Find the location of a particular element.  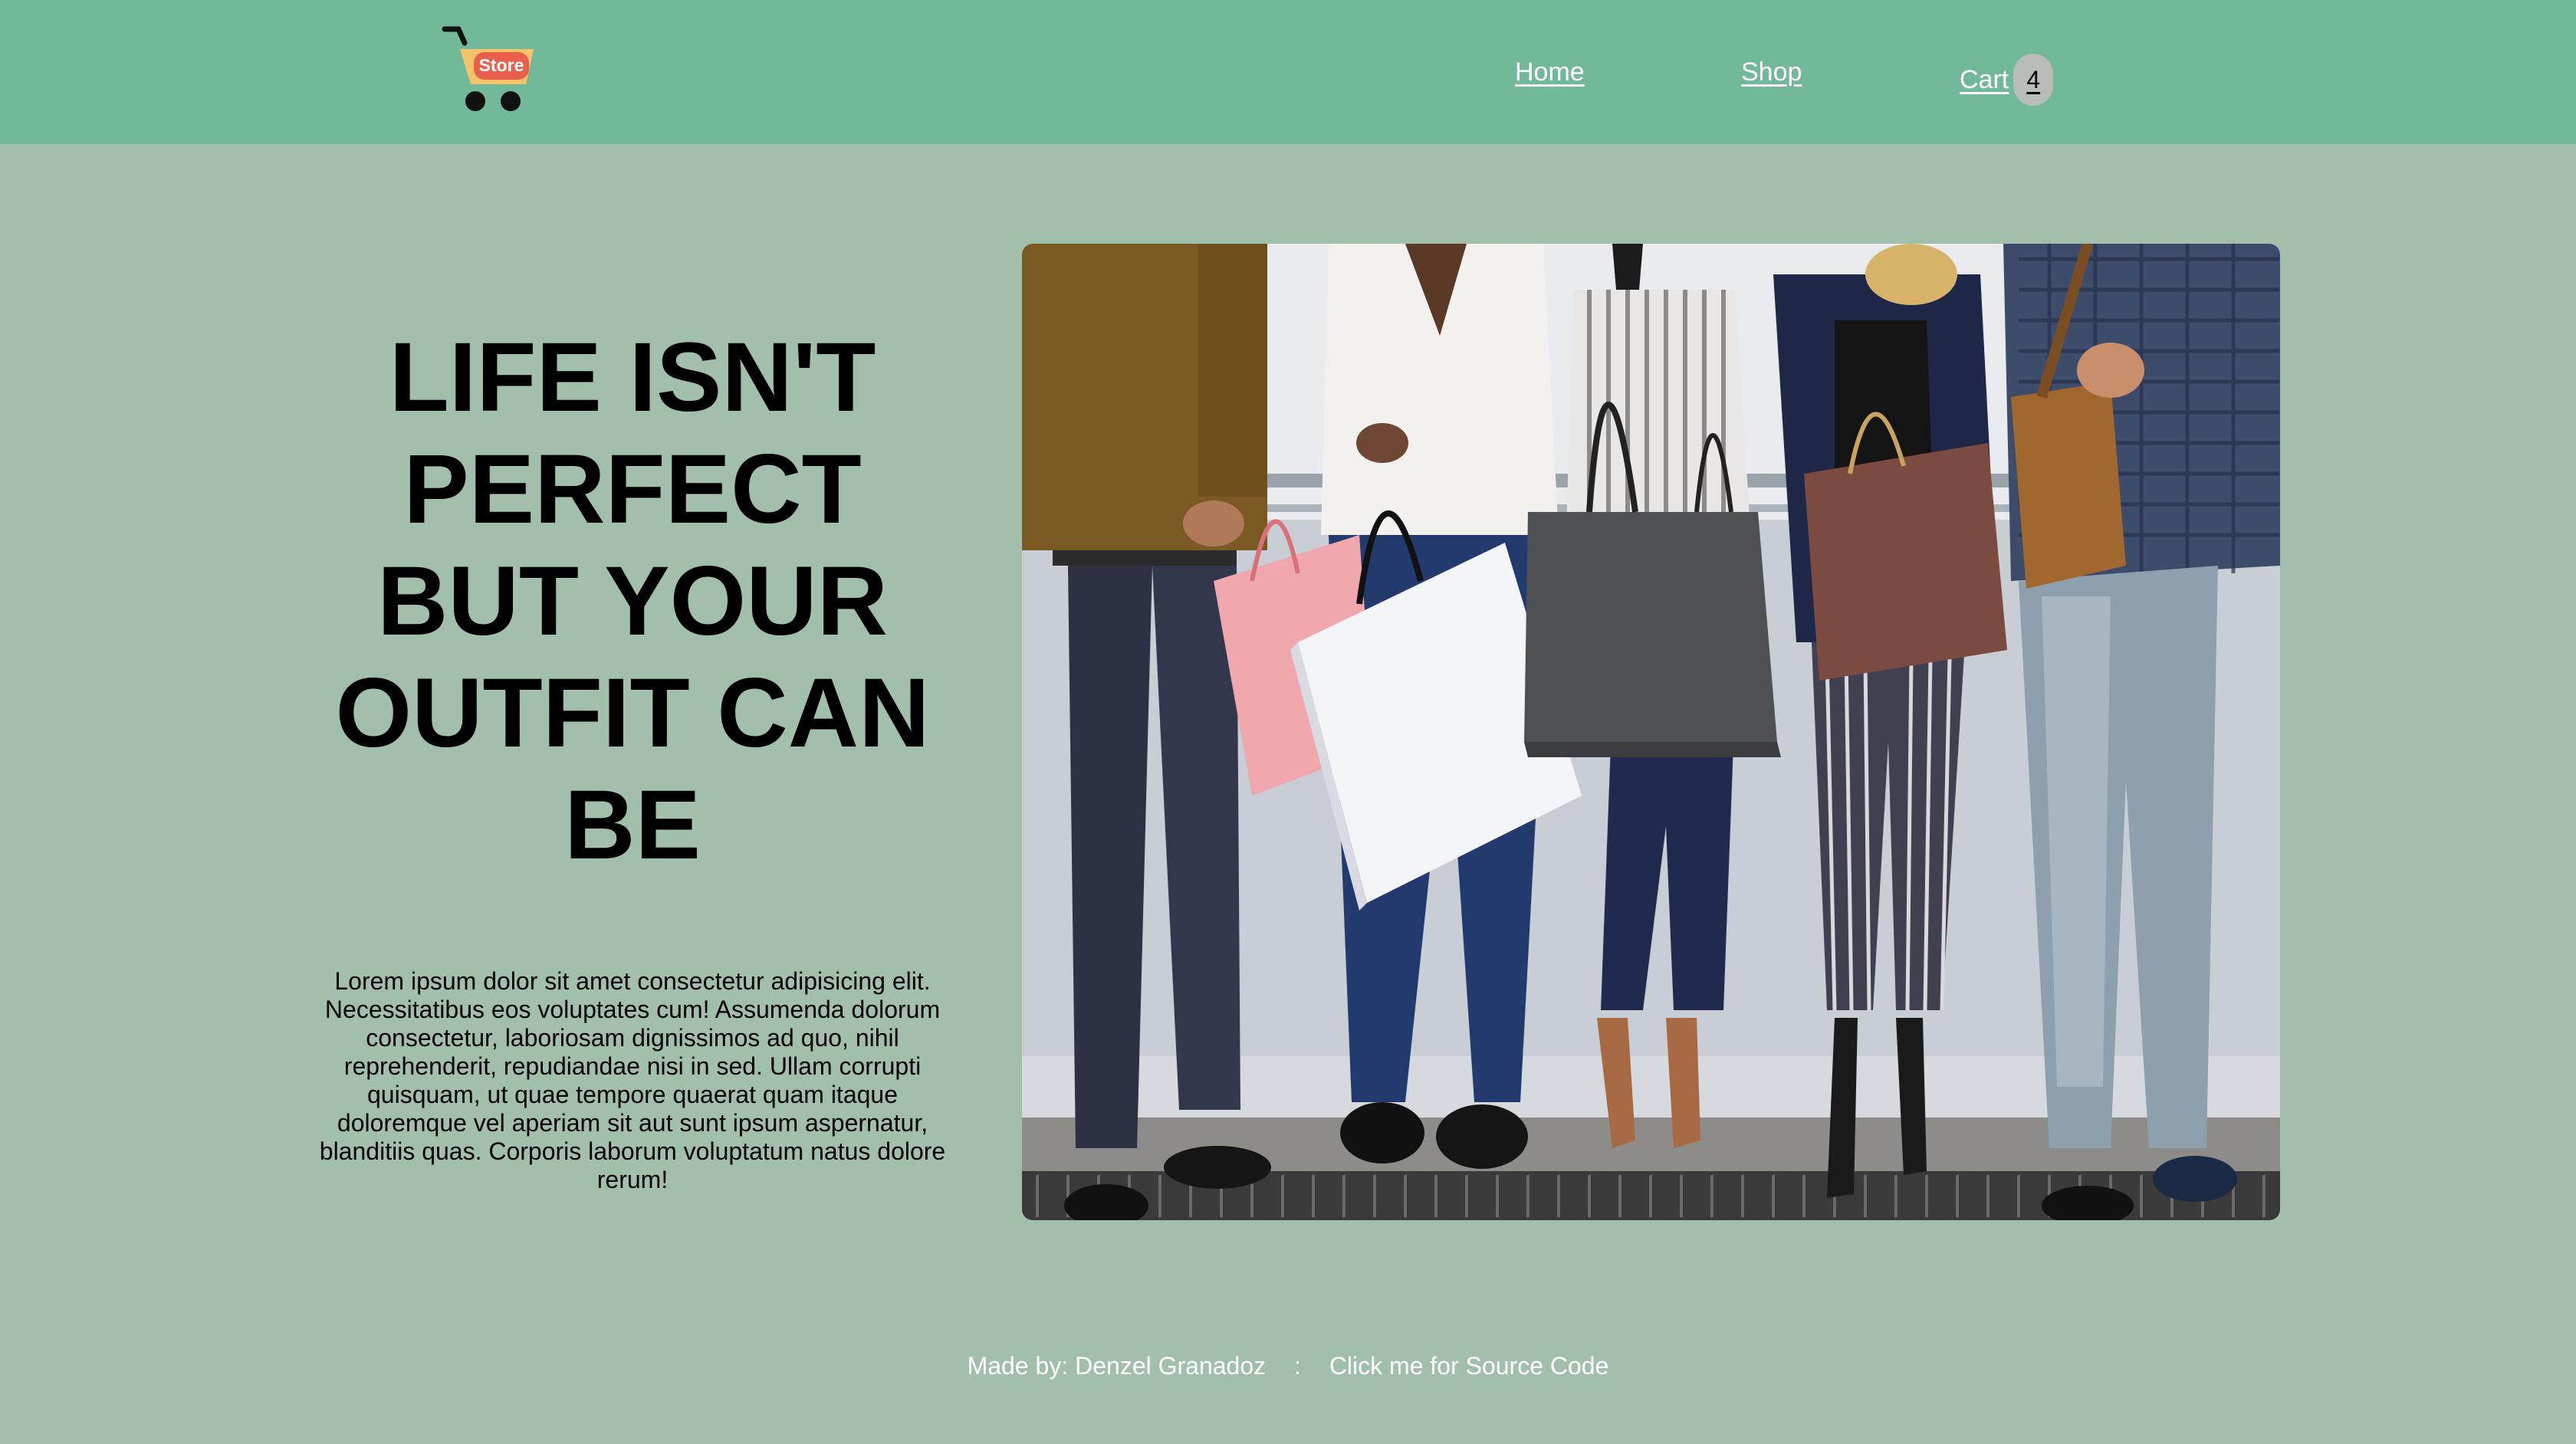

shopping-cart-icon: Store is located at coordinates (488, 68).